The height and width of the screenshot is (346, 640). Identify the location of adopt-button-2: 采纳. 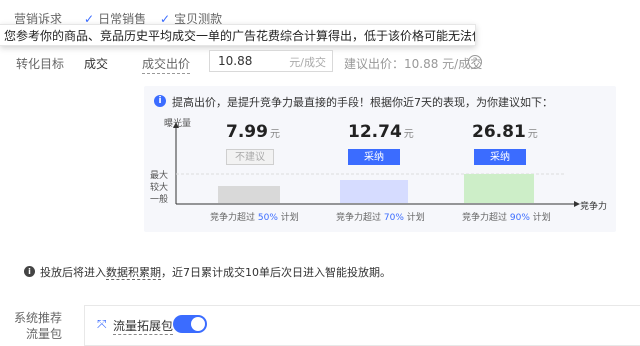
(374, 157).